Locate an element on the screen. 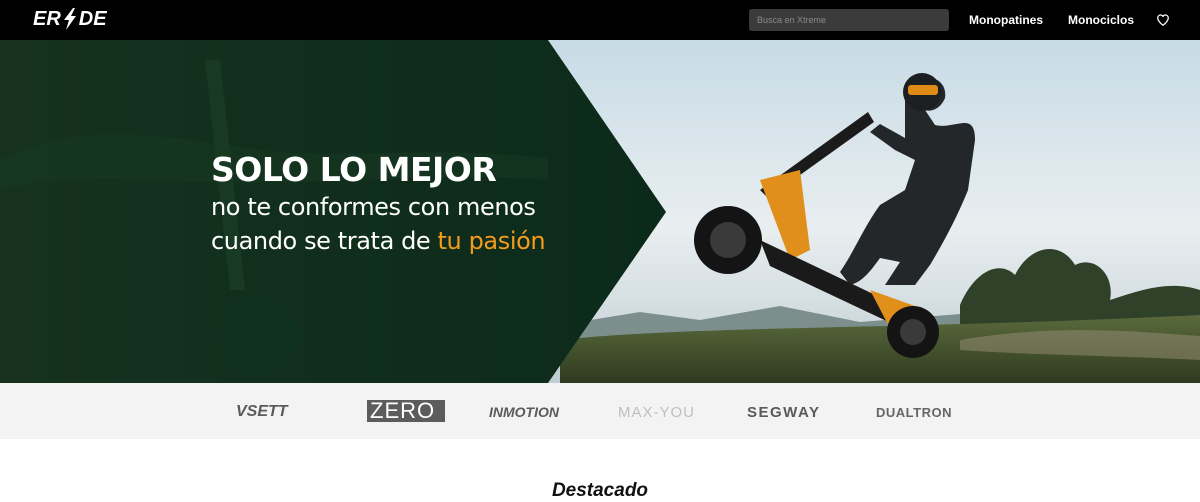  nav-link-monociclos: Monociclos is located at coordinates (1101, 20).